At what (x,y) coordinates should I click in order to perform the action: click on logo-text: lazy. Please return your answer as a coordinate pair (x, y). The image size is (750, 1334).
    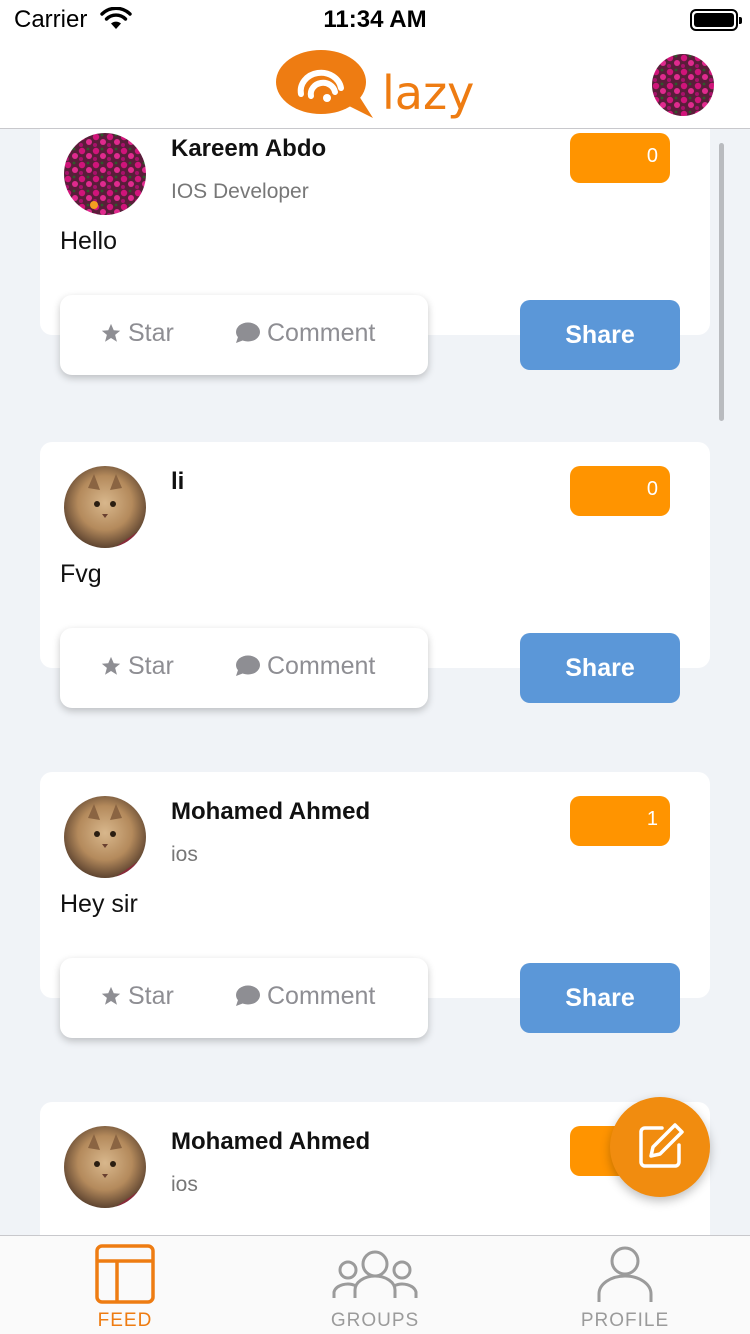
    Looking at the image, I should click on (428, 93).